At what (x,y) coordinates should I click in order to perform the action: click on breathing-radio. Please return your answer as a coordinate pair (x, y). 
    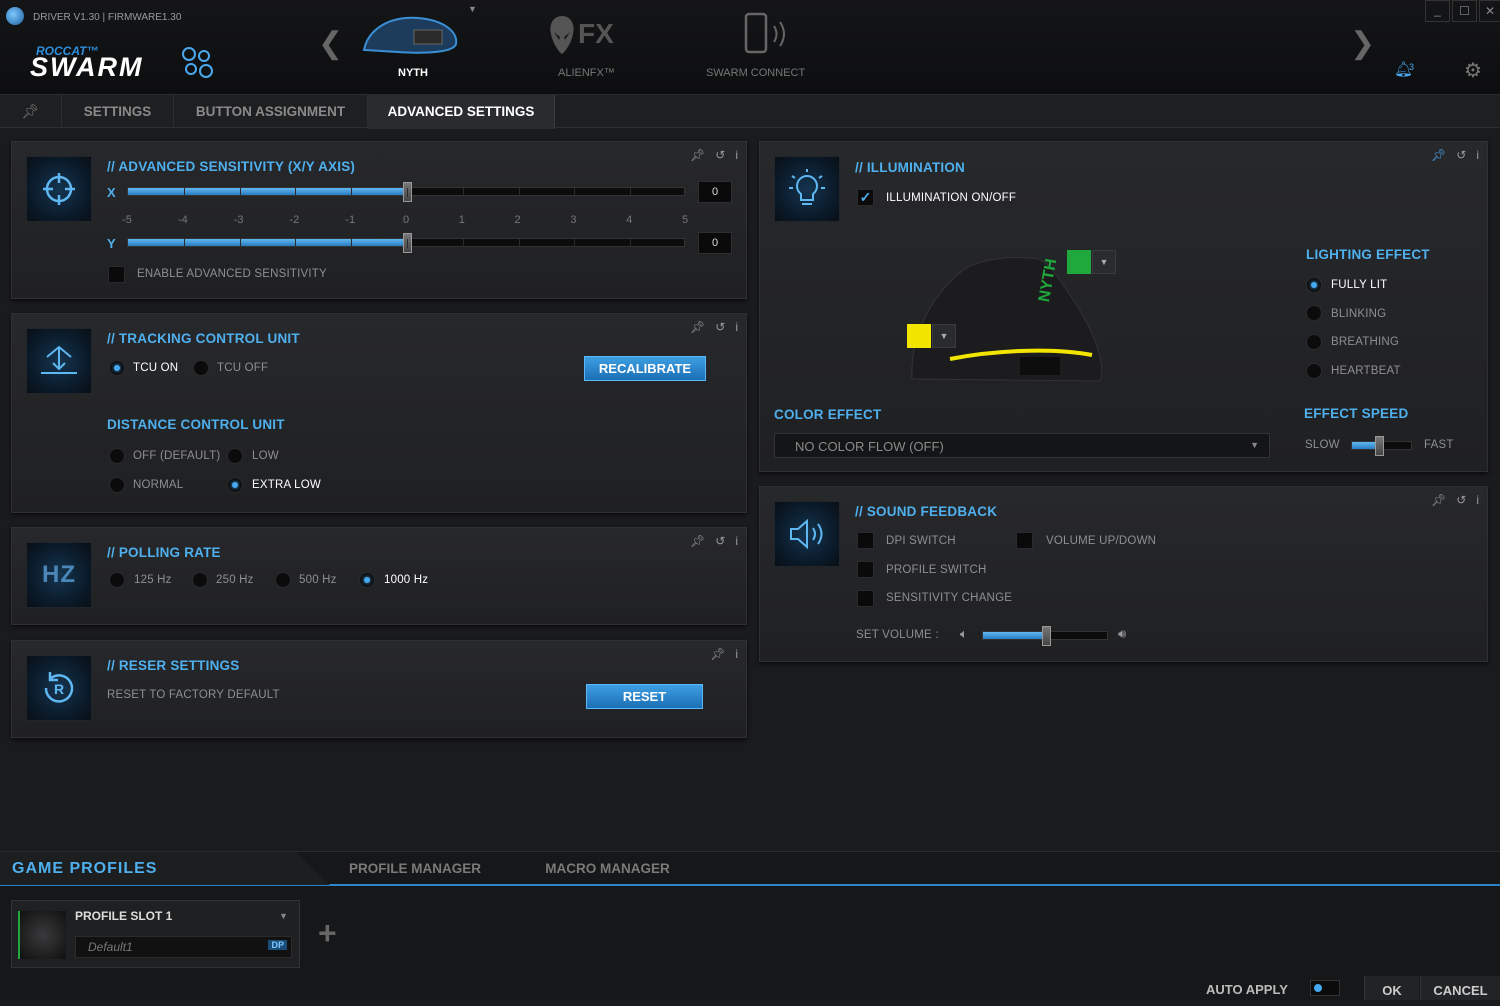
    Looking at the image, I should click on (1314, 342).